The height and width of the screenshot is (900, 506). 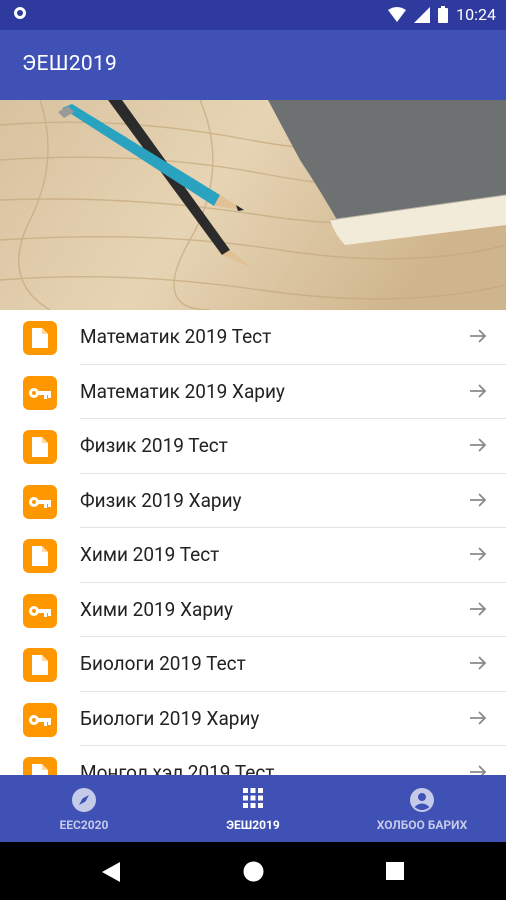 I want to click on list-item: Хими 2019 Хариу, so click(x=253, y=610).